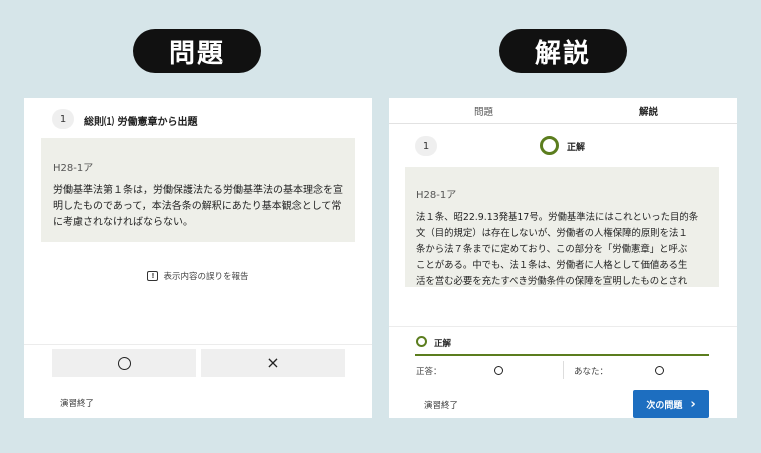  I want to click on explanation-text-line: 法１条、昭22.9.13発基17号。労働基準法にはこれといった目的条, so click(557, 217).